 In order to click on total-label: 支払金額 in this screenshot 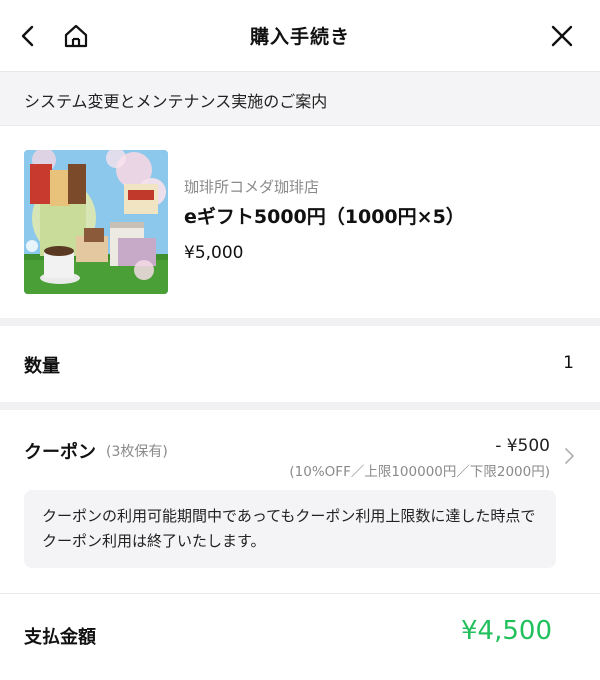, I will do `click(60, 637)`.